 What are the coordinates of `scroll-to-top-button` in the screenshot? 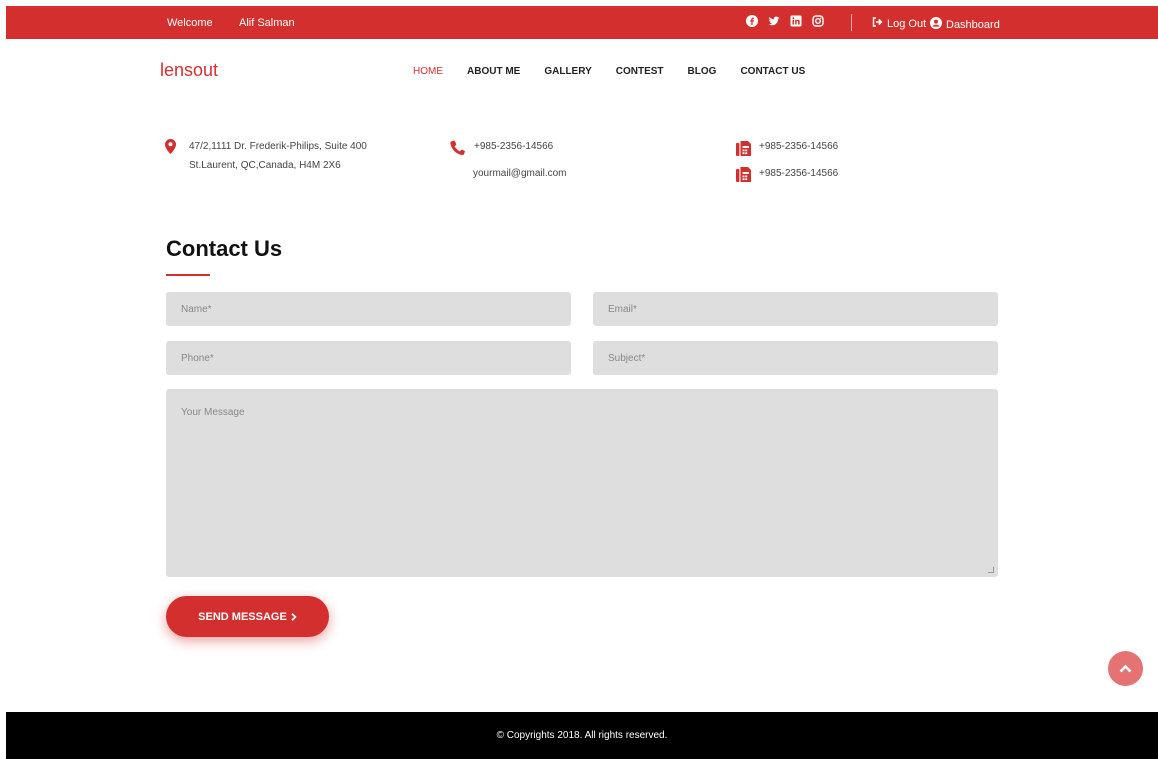 It's located at (1125, 668).